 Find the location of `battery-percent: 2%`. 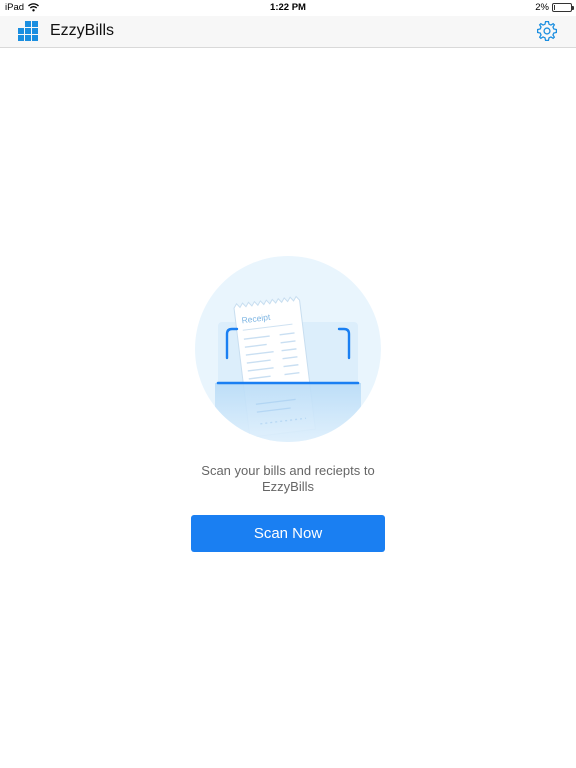

battery-percent: 2% is located at coordinates (542, 7).